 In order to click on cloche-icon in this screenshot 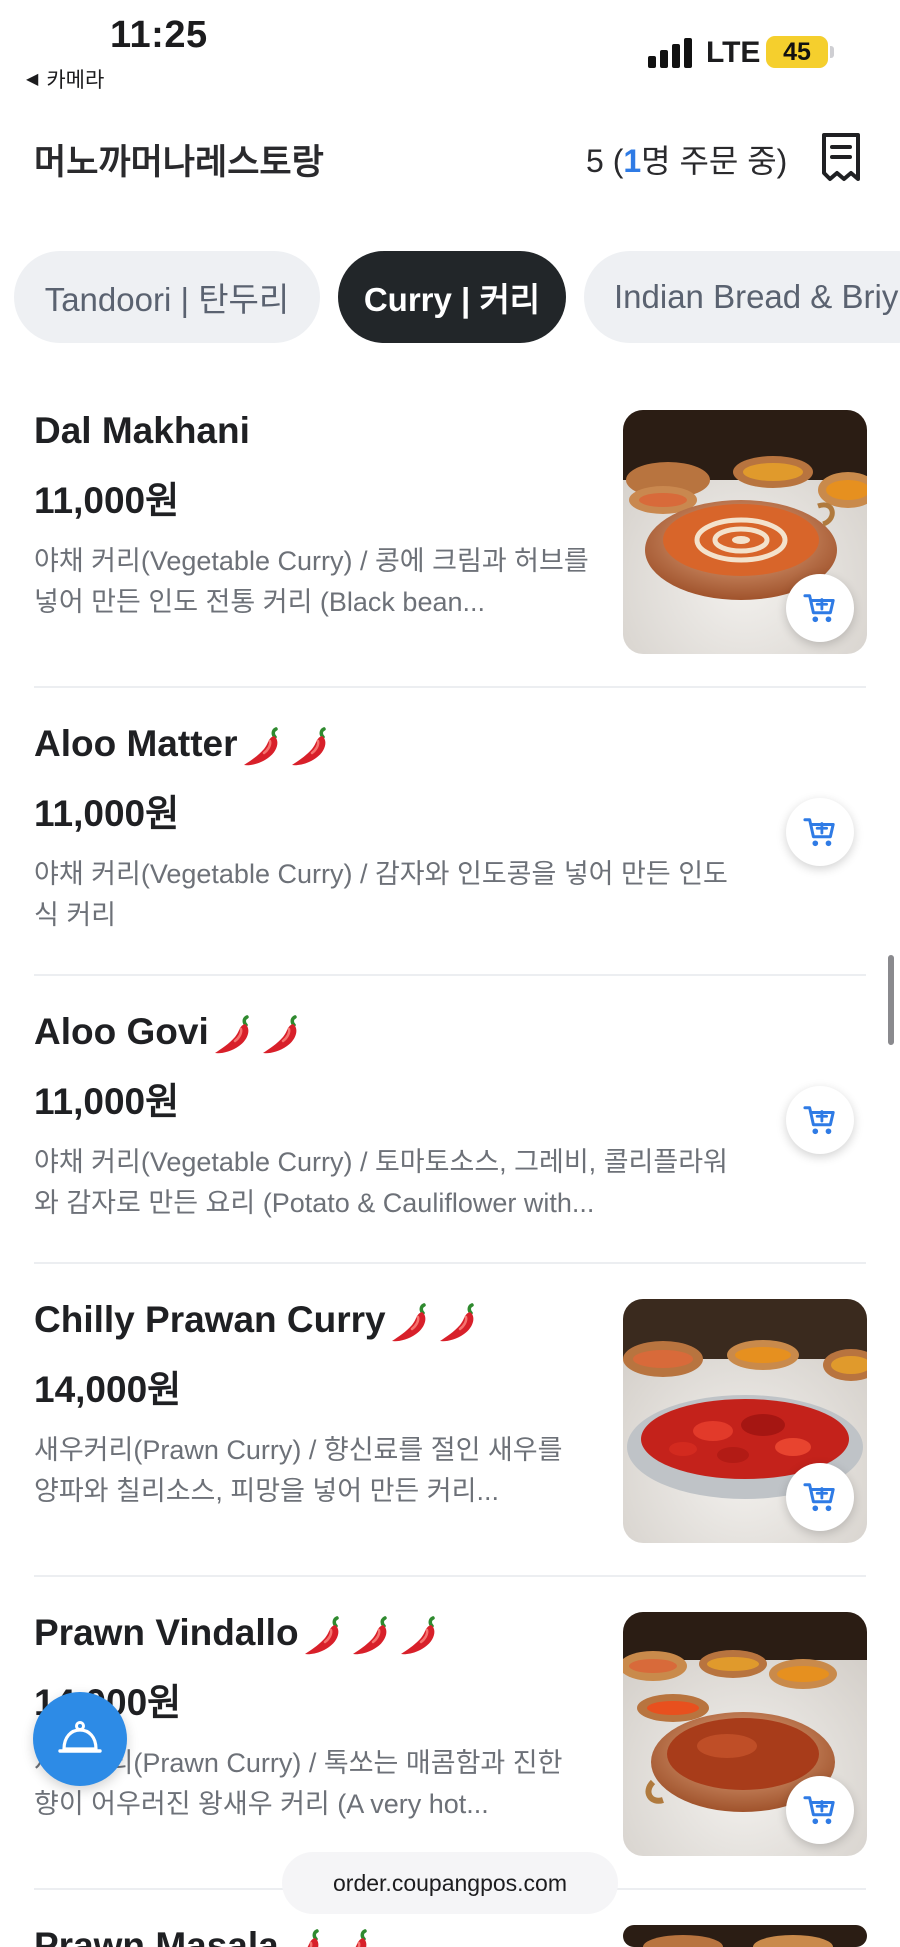, I will do `click(80, 1737)`.